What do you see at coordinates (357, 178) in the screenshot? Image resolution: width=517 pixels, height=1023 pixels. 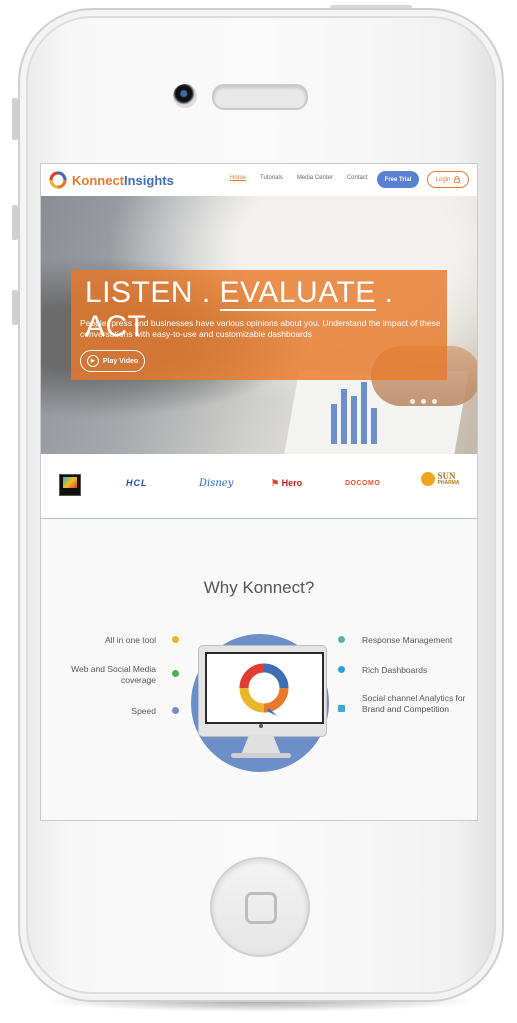 I see `nav-contact: Contact` at bounding box center [357, 178].